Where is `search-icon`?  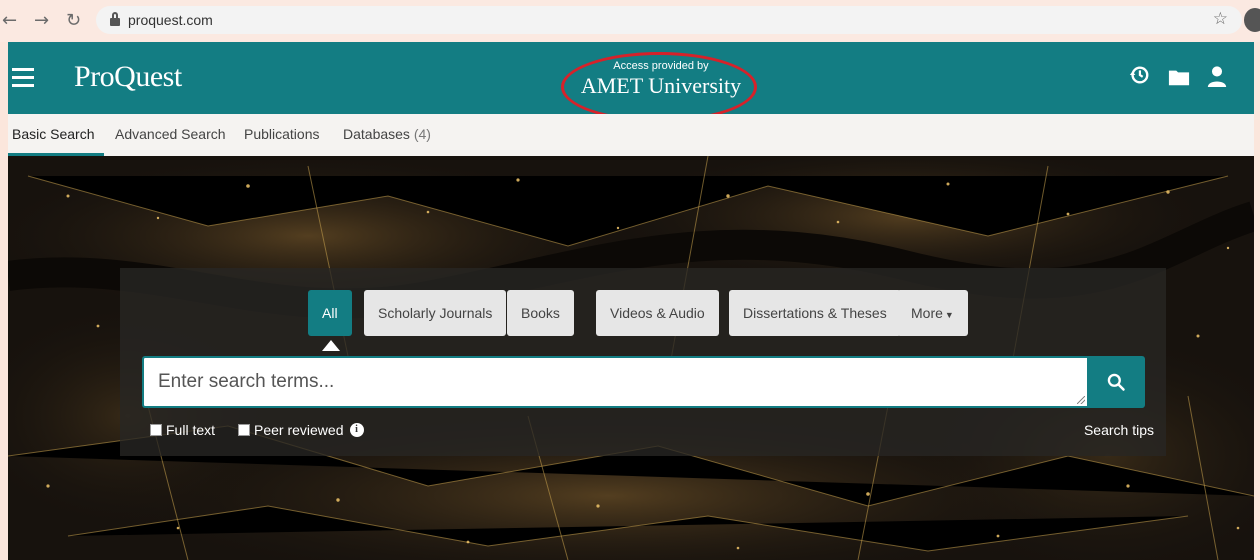 search-icon is located at coordinates (1116, 382).